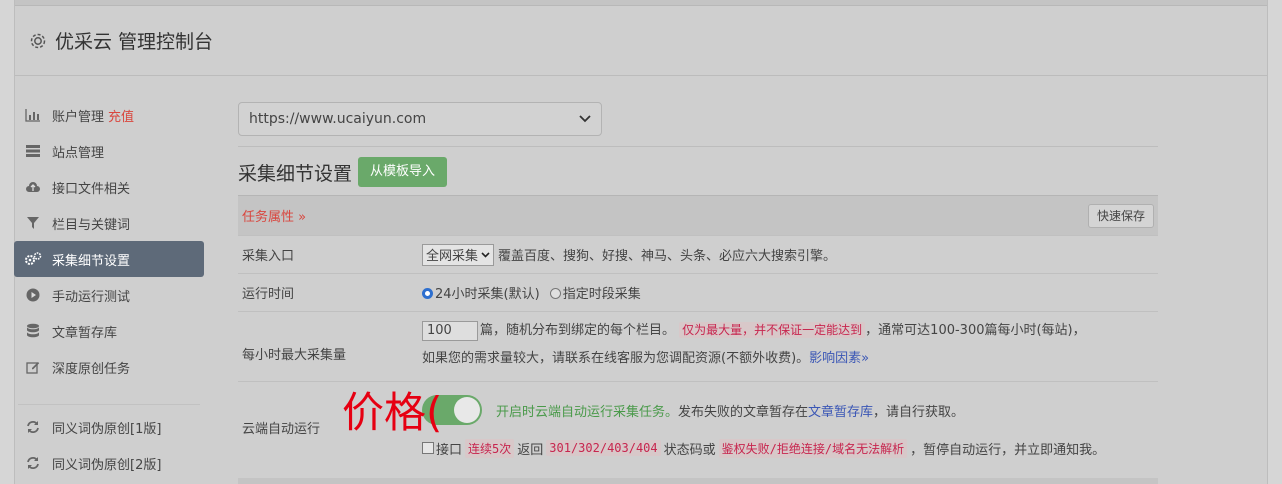 The image size is (1282, 484). I want to click on max-text: ，通常可达100-300篇每小时(每站)，, so click(975, 330).